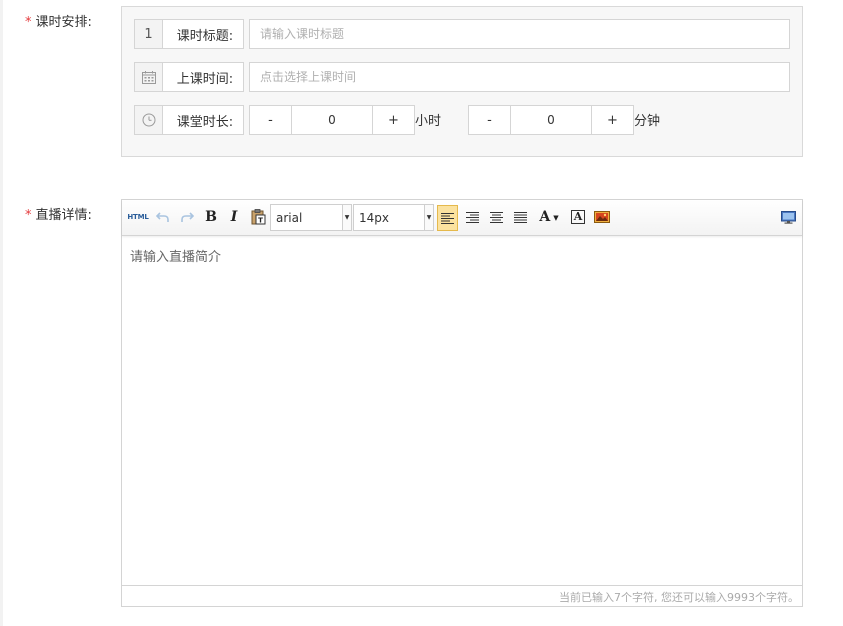 This screenshot has height=626, width=843. I want to click on class-time-label: 上课时间:, so click(189, 77).